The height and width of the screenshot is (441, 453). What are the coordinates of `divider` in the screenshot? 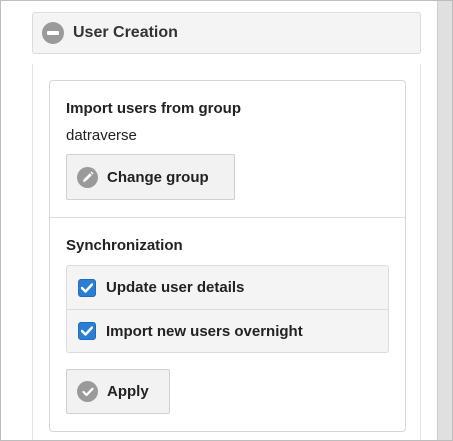 It's located at (227, 217).